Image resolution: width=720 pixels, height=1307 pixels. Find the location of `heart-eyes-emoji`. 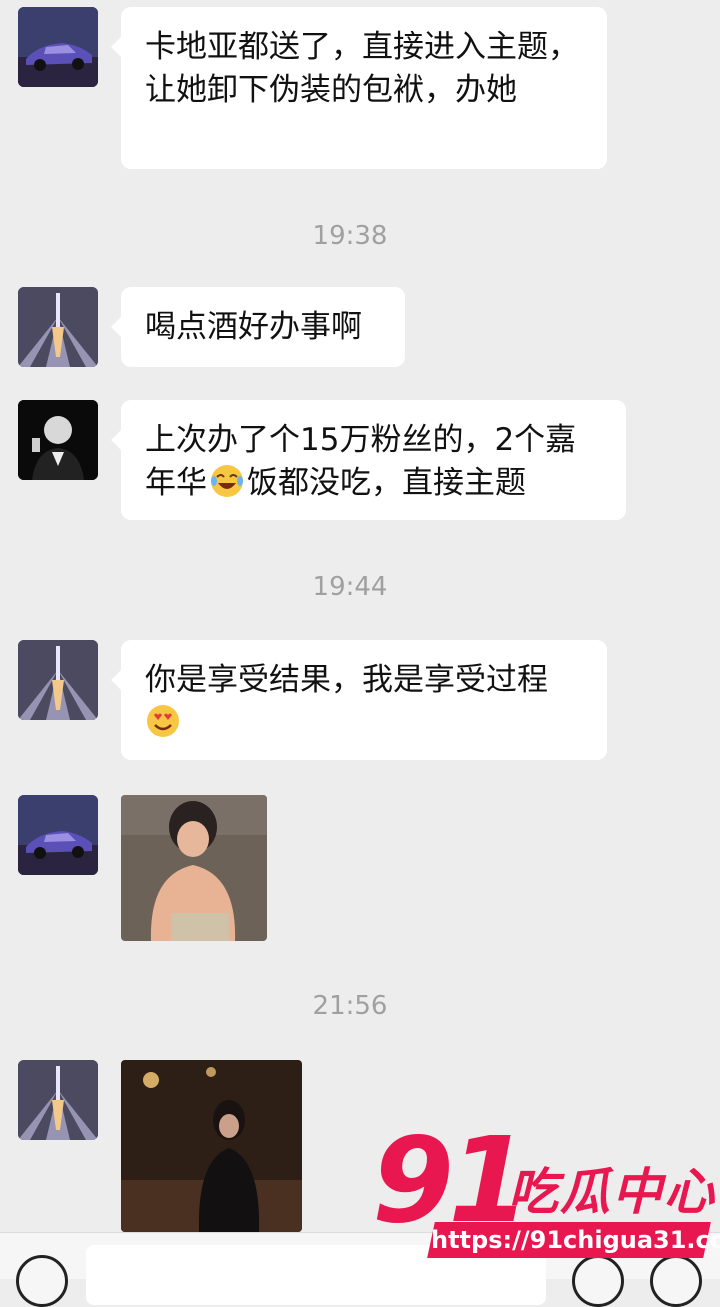

heart-eyes-emoji is located at coordinates (163, 721).